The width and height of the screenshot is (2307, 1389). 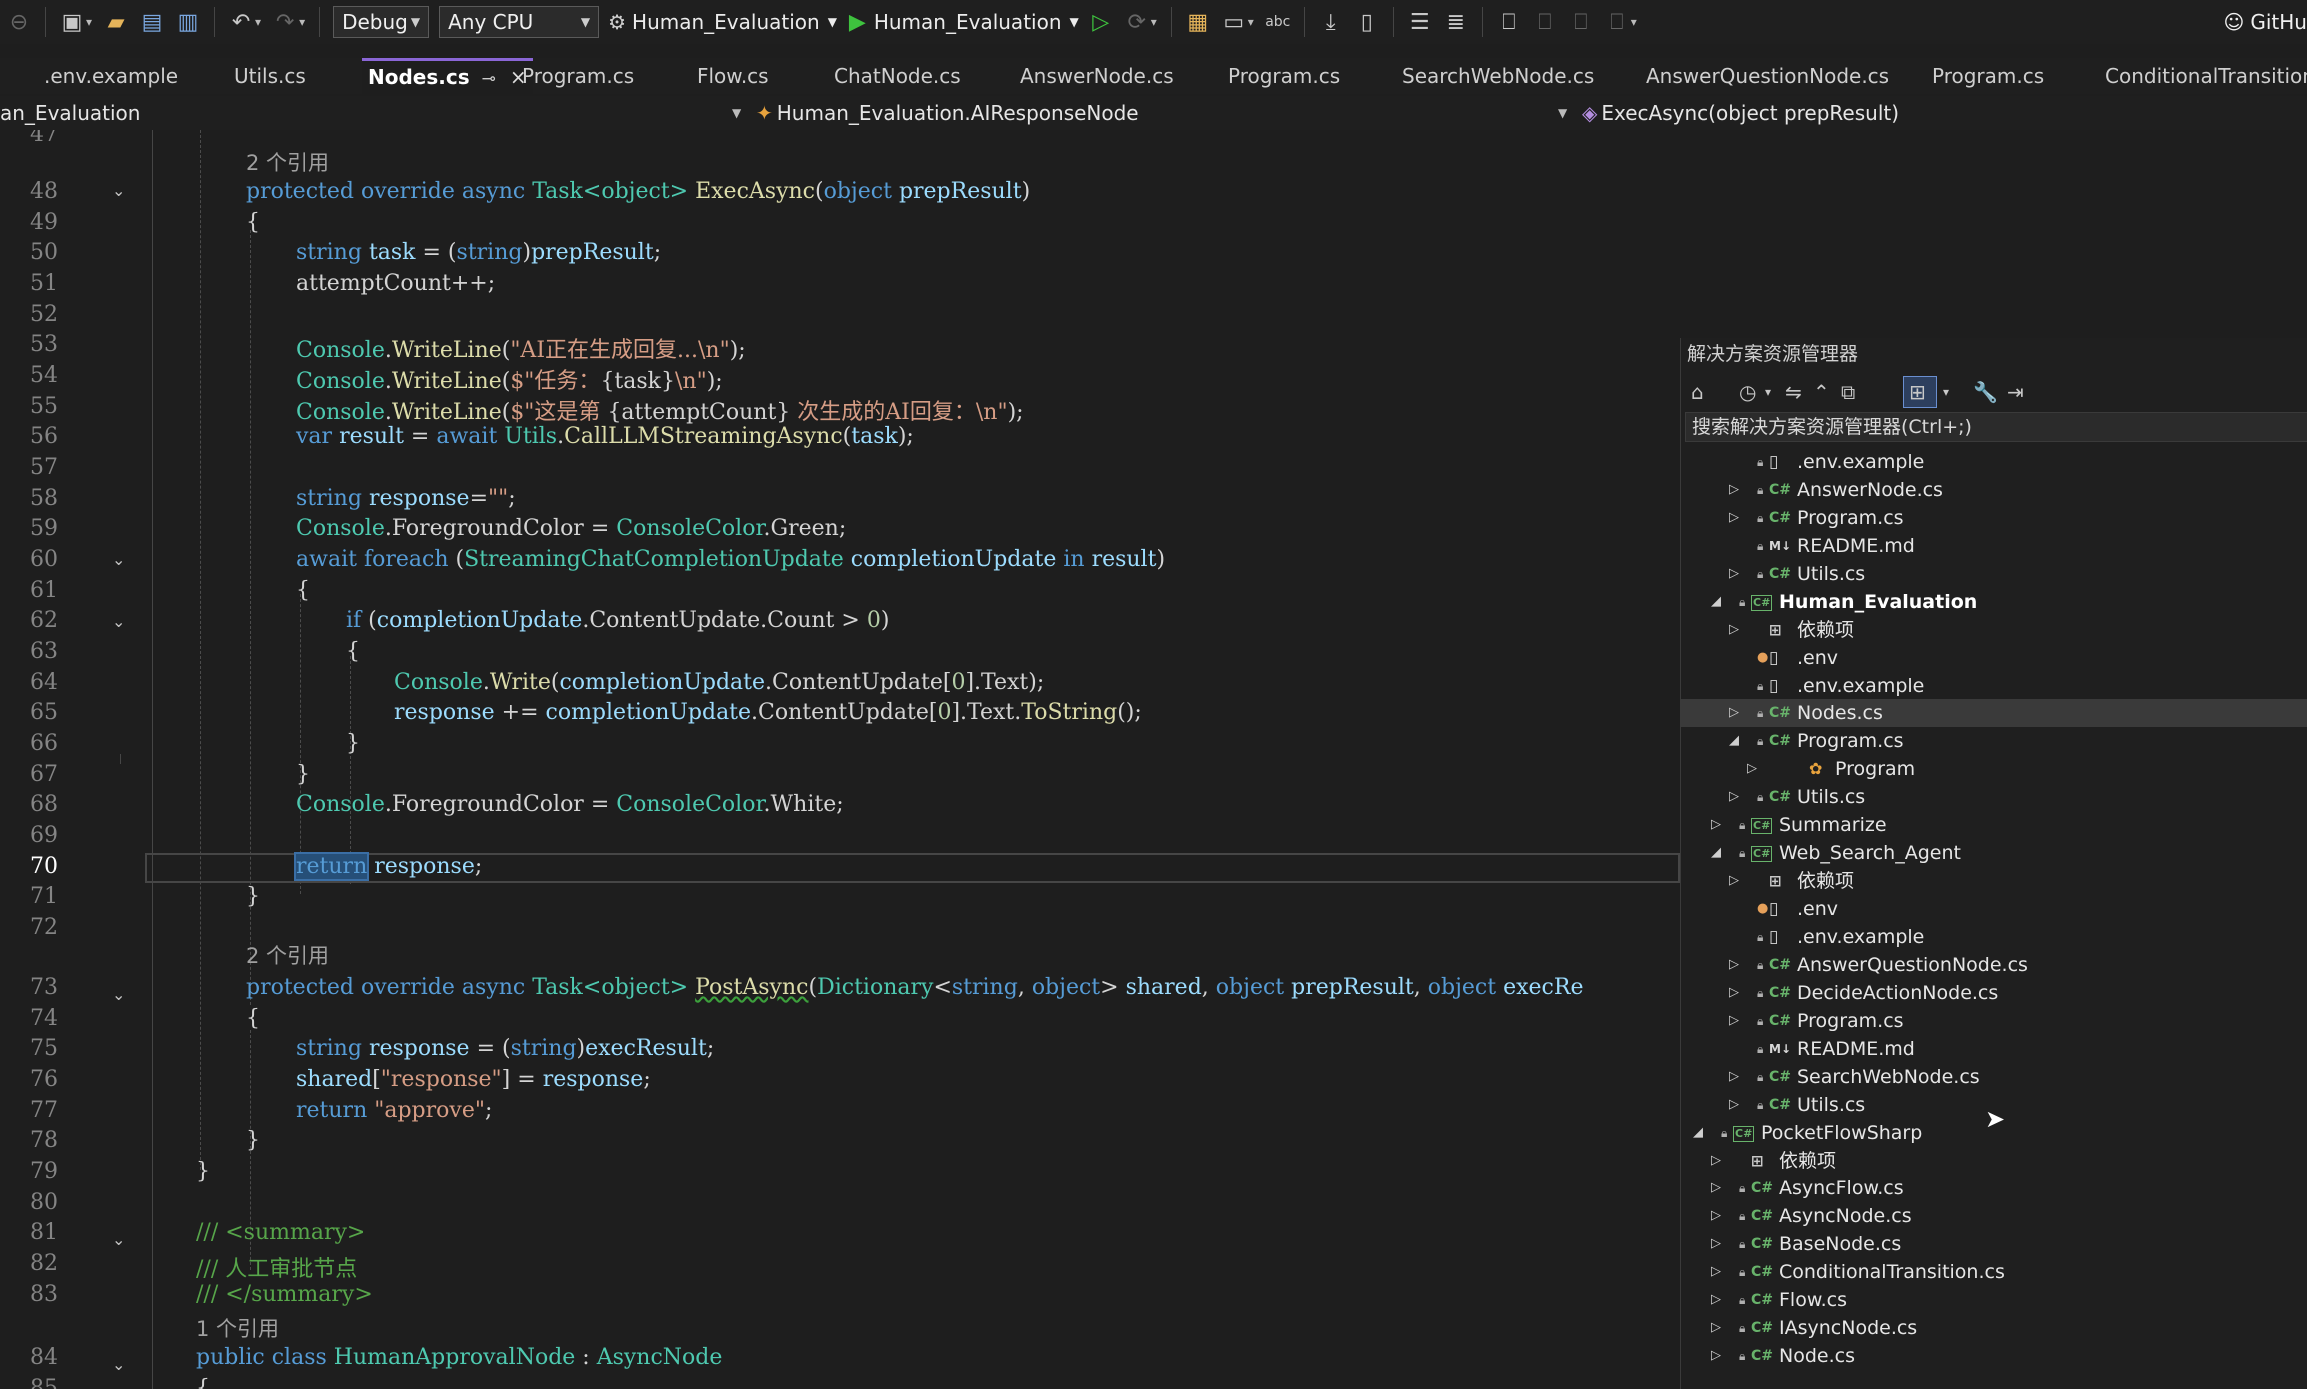 I want to click on tree-item-iasyncnode: ▷ 🔒︎ C# IAsyncNode.cs, so click(x=1994, y=1328).